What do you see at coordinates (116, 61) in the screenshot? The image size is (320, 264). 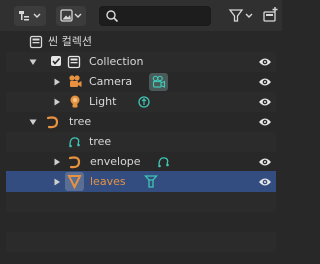 I see `collection-label: Collection` at bounding box center [116, 61].